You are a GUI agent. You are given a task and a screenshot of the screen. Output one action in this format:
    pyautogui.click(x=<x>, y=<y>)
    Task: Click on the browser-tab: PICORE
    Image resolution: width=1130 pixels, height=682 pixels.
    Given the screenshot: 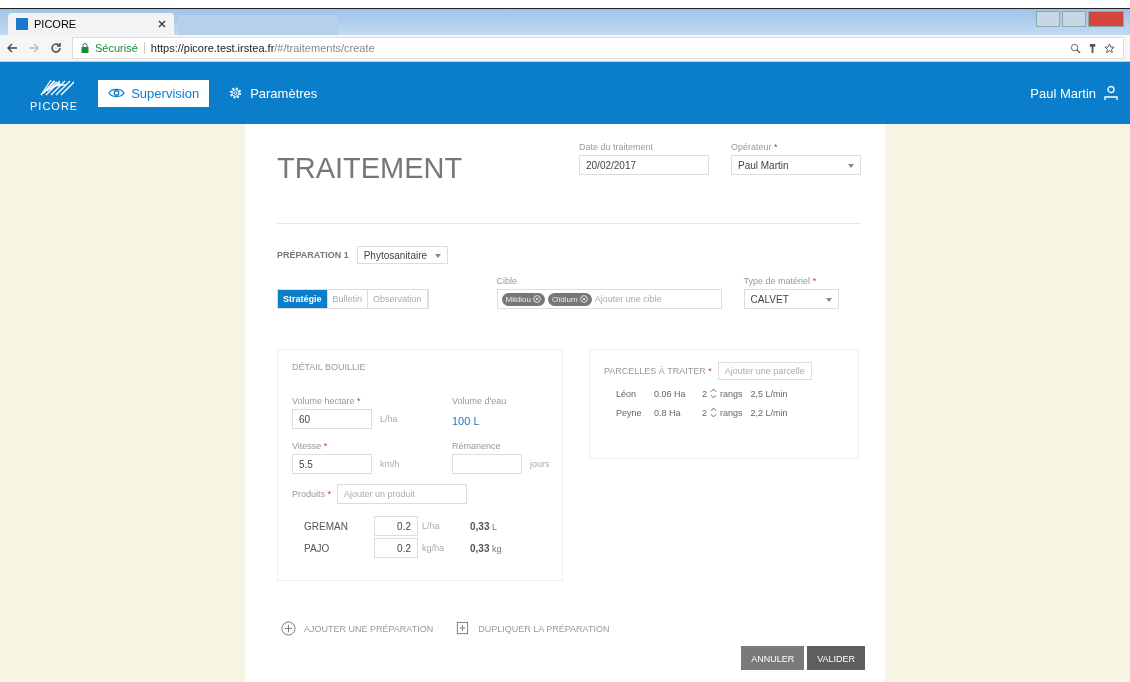 What is the action you would take?
    pyautogui.click(x=91, y=24)
    